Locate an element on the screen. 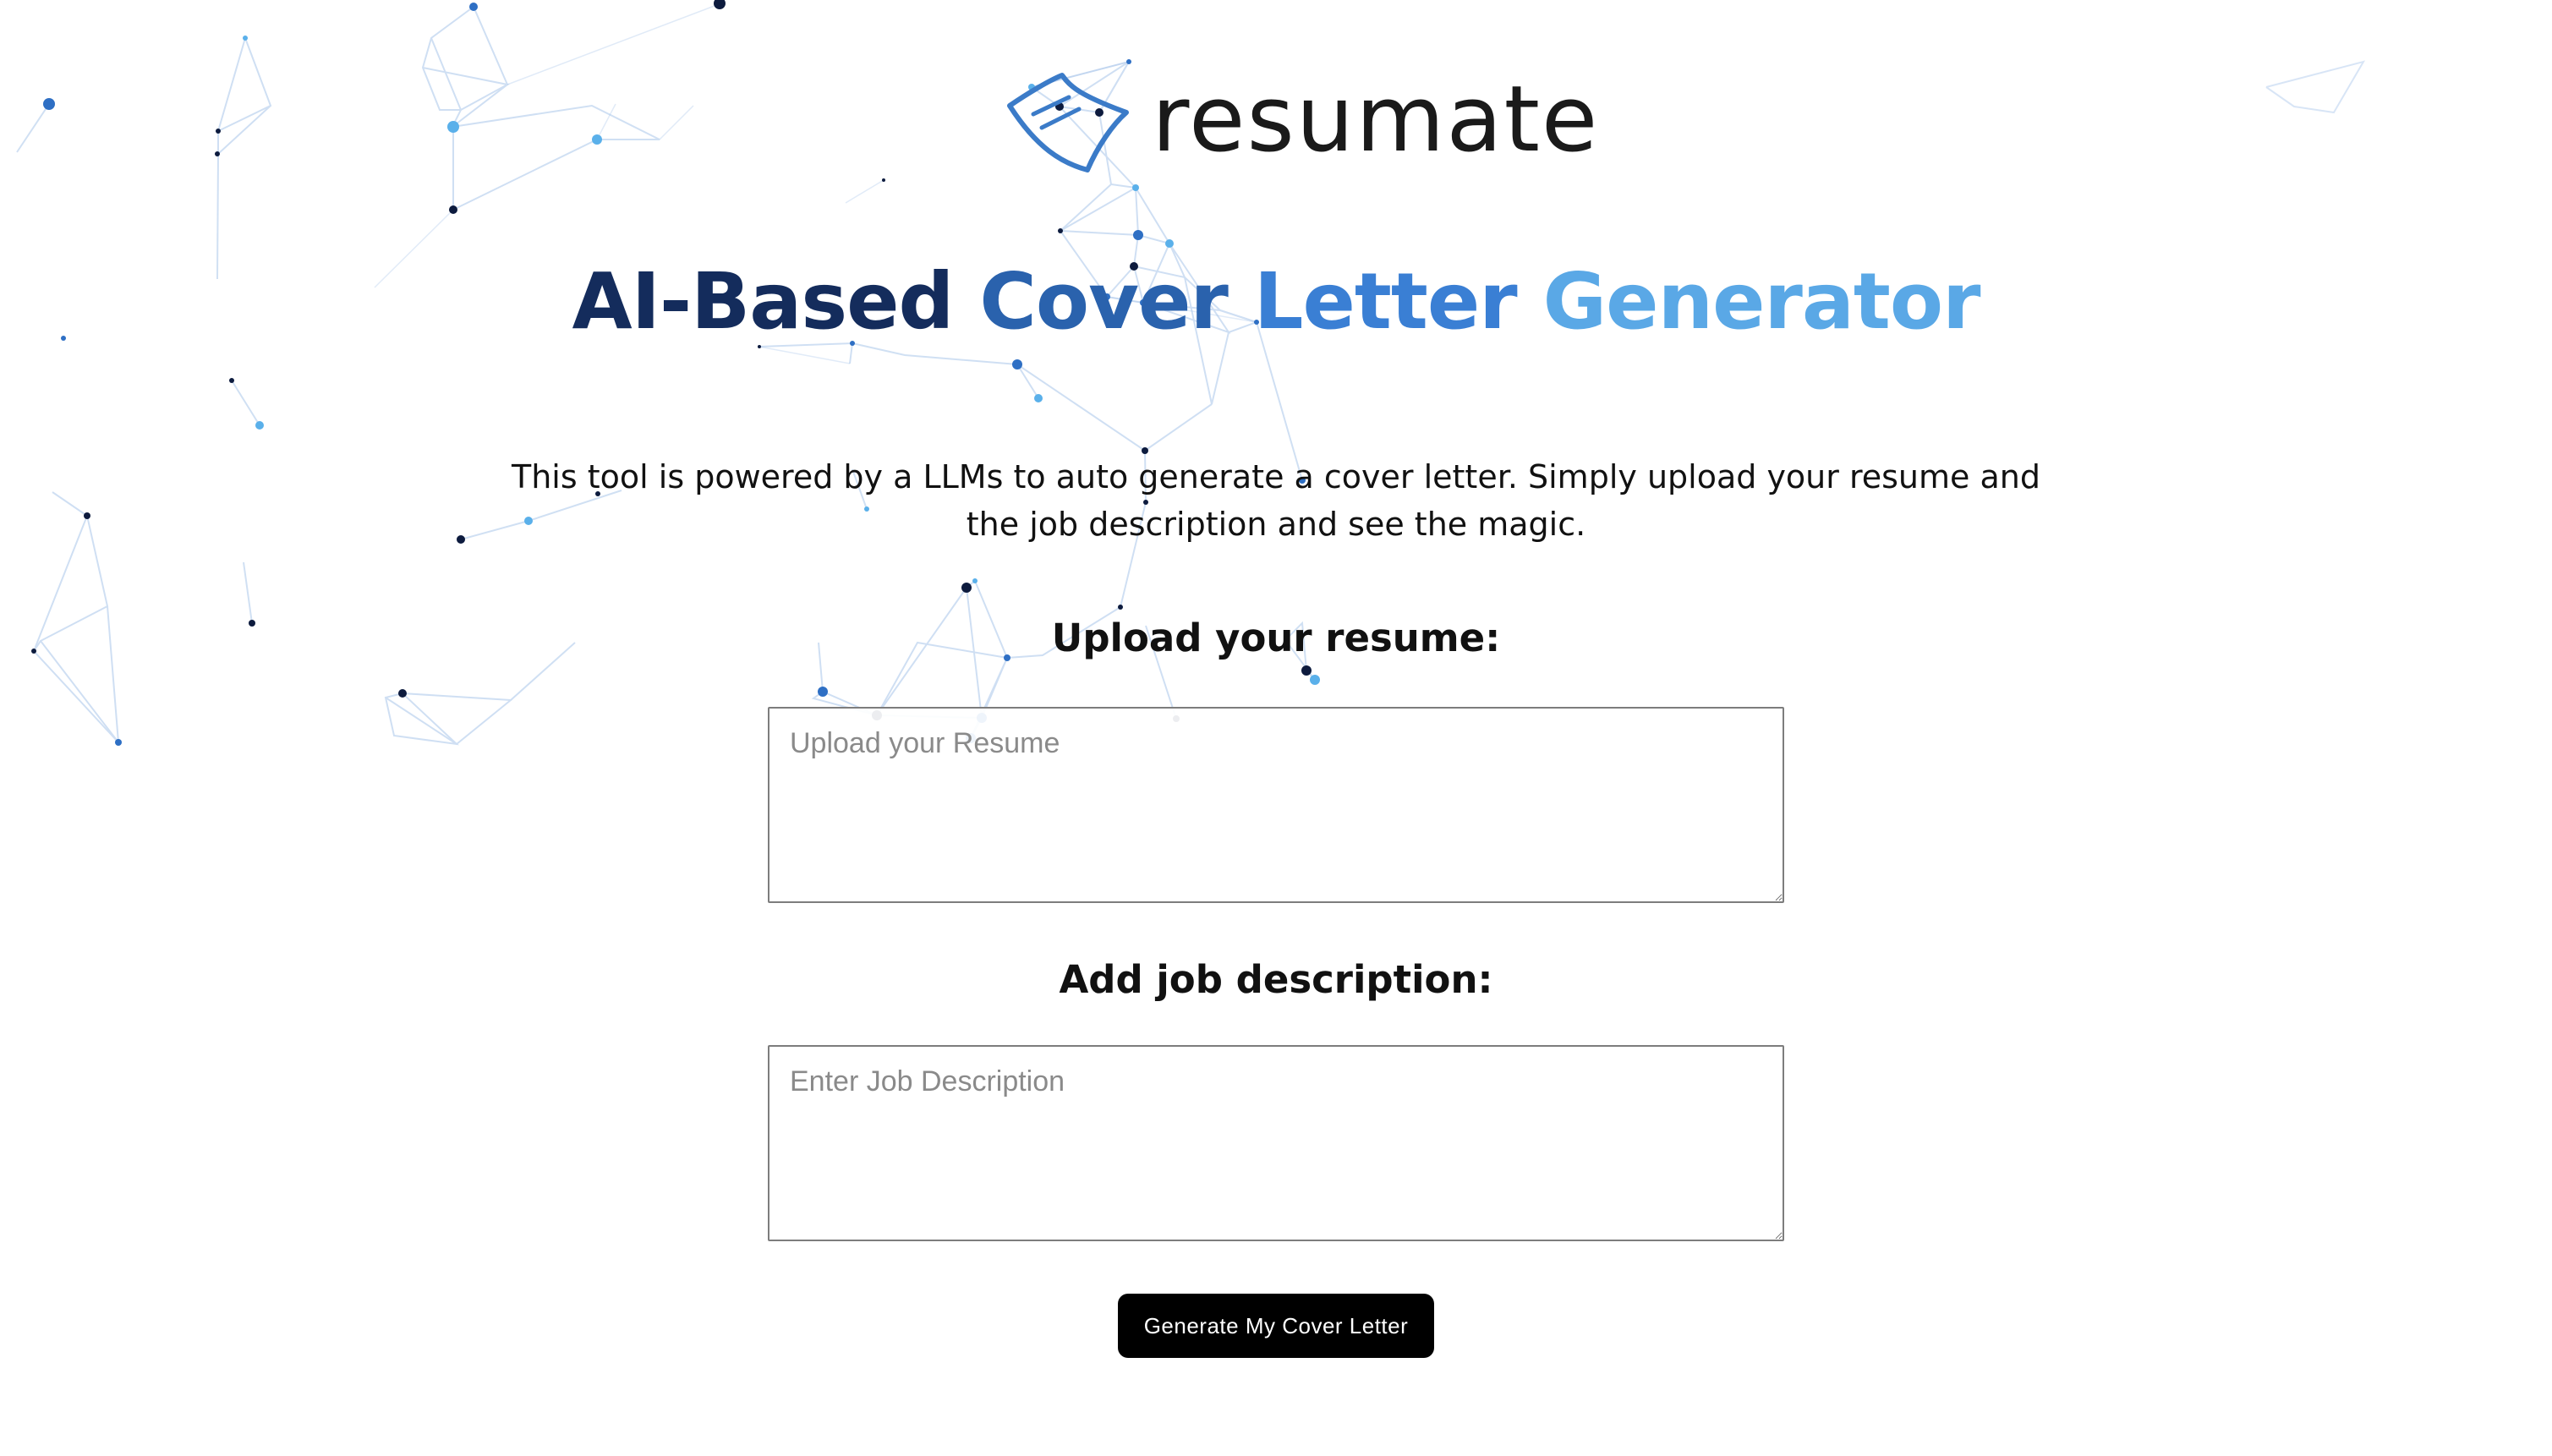 The image size is (2552, 1456). resume-input is located at coordinates (1276, 805).